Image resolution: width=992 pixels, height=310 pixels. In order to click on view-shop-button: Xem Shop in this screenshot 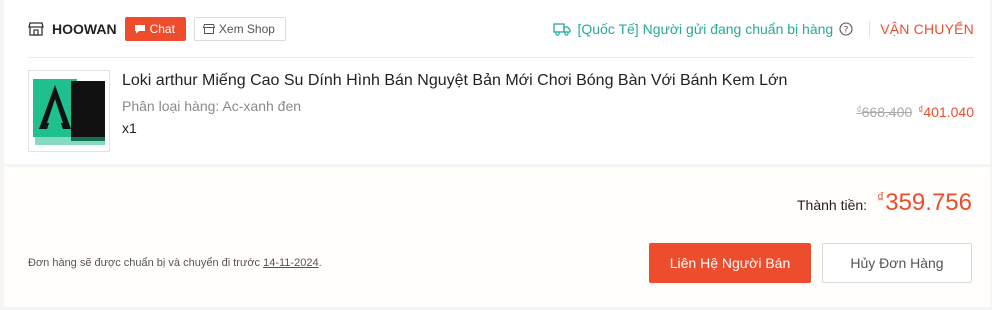, I will do `click(239, 28)`.